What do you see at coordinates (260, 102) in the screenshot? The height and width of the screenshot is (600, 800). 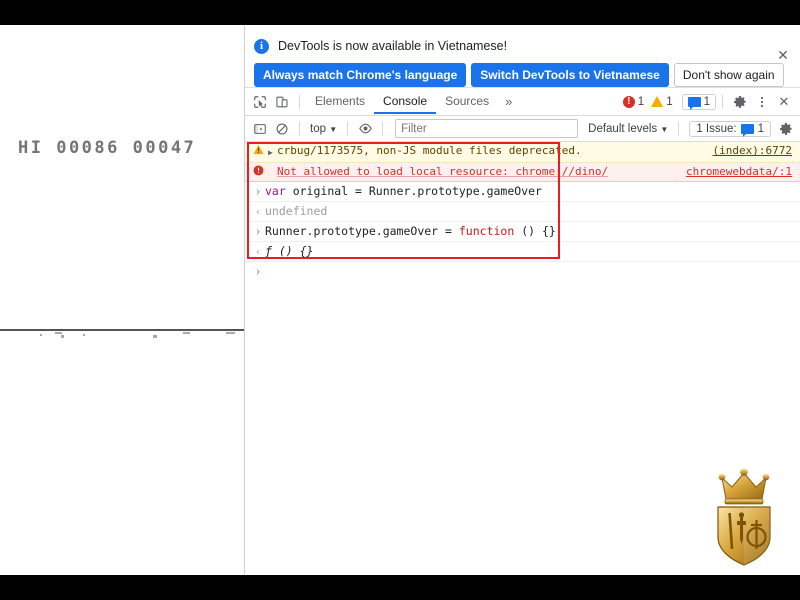 I see `inspect-element-icon` at bounding box center [260, 102].